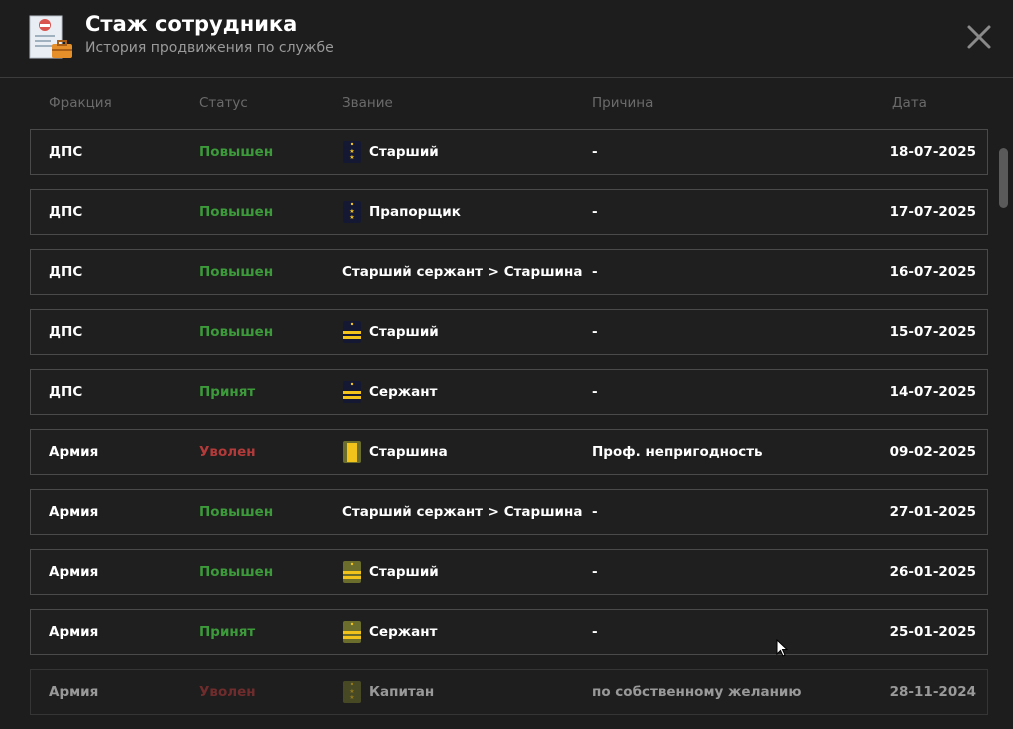  Describe the element at coordinates (697, 692) in the screenshot. I see `reason-cell: по собственному желанию` at that location.